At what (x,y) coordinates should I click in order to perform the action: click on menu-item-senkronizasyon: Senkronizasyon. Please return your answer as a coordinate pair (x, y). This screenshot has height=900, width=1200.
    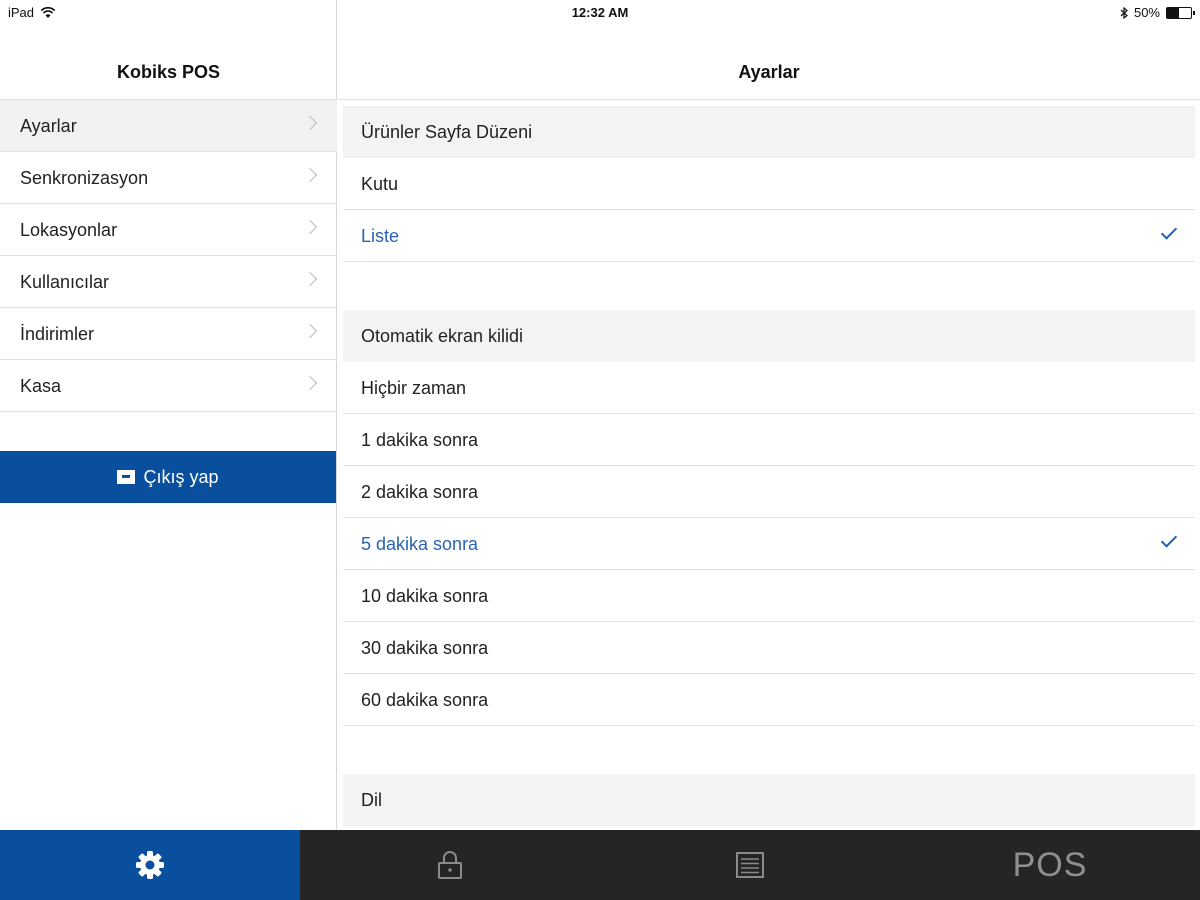
    Looking at the image, I should click on (168, 178).